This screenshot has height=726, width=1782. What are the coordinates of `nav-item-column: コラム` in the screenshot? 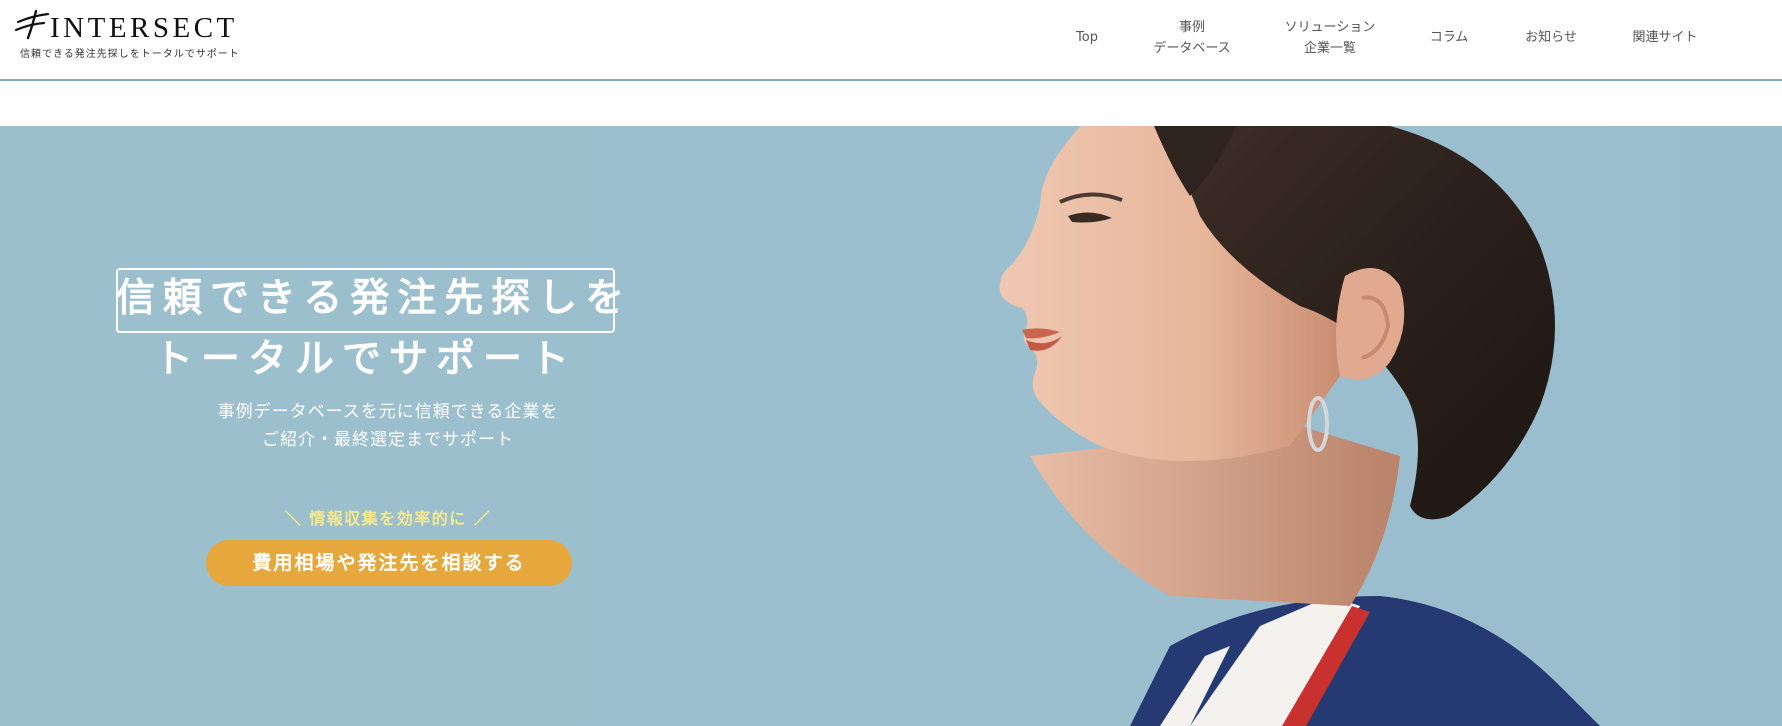 It's located at (1449, 37).